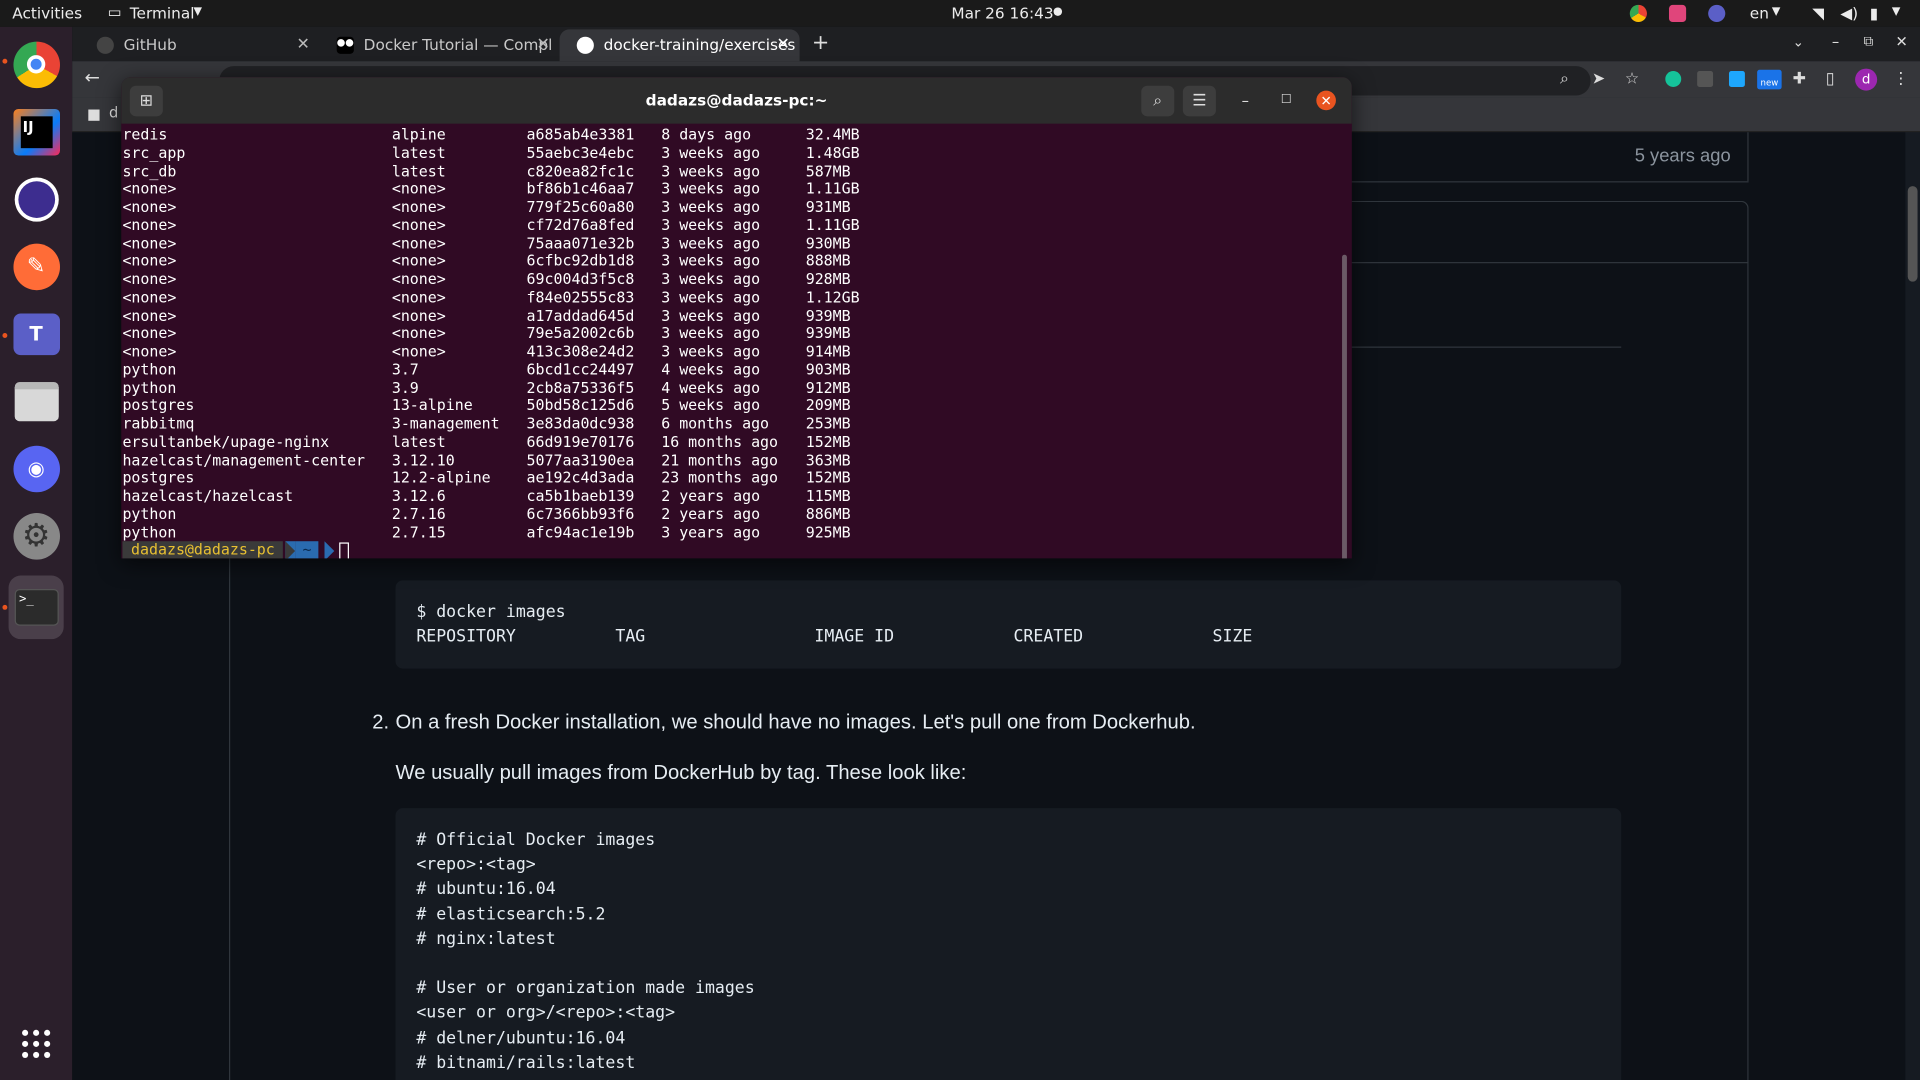  Describe the element at coordinates (1638, 13) in the screenshot. I see `chrome-tray-icon` at that location.